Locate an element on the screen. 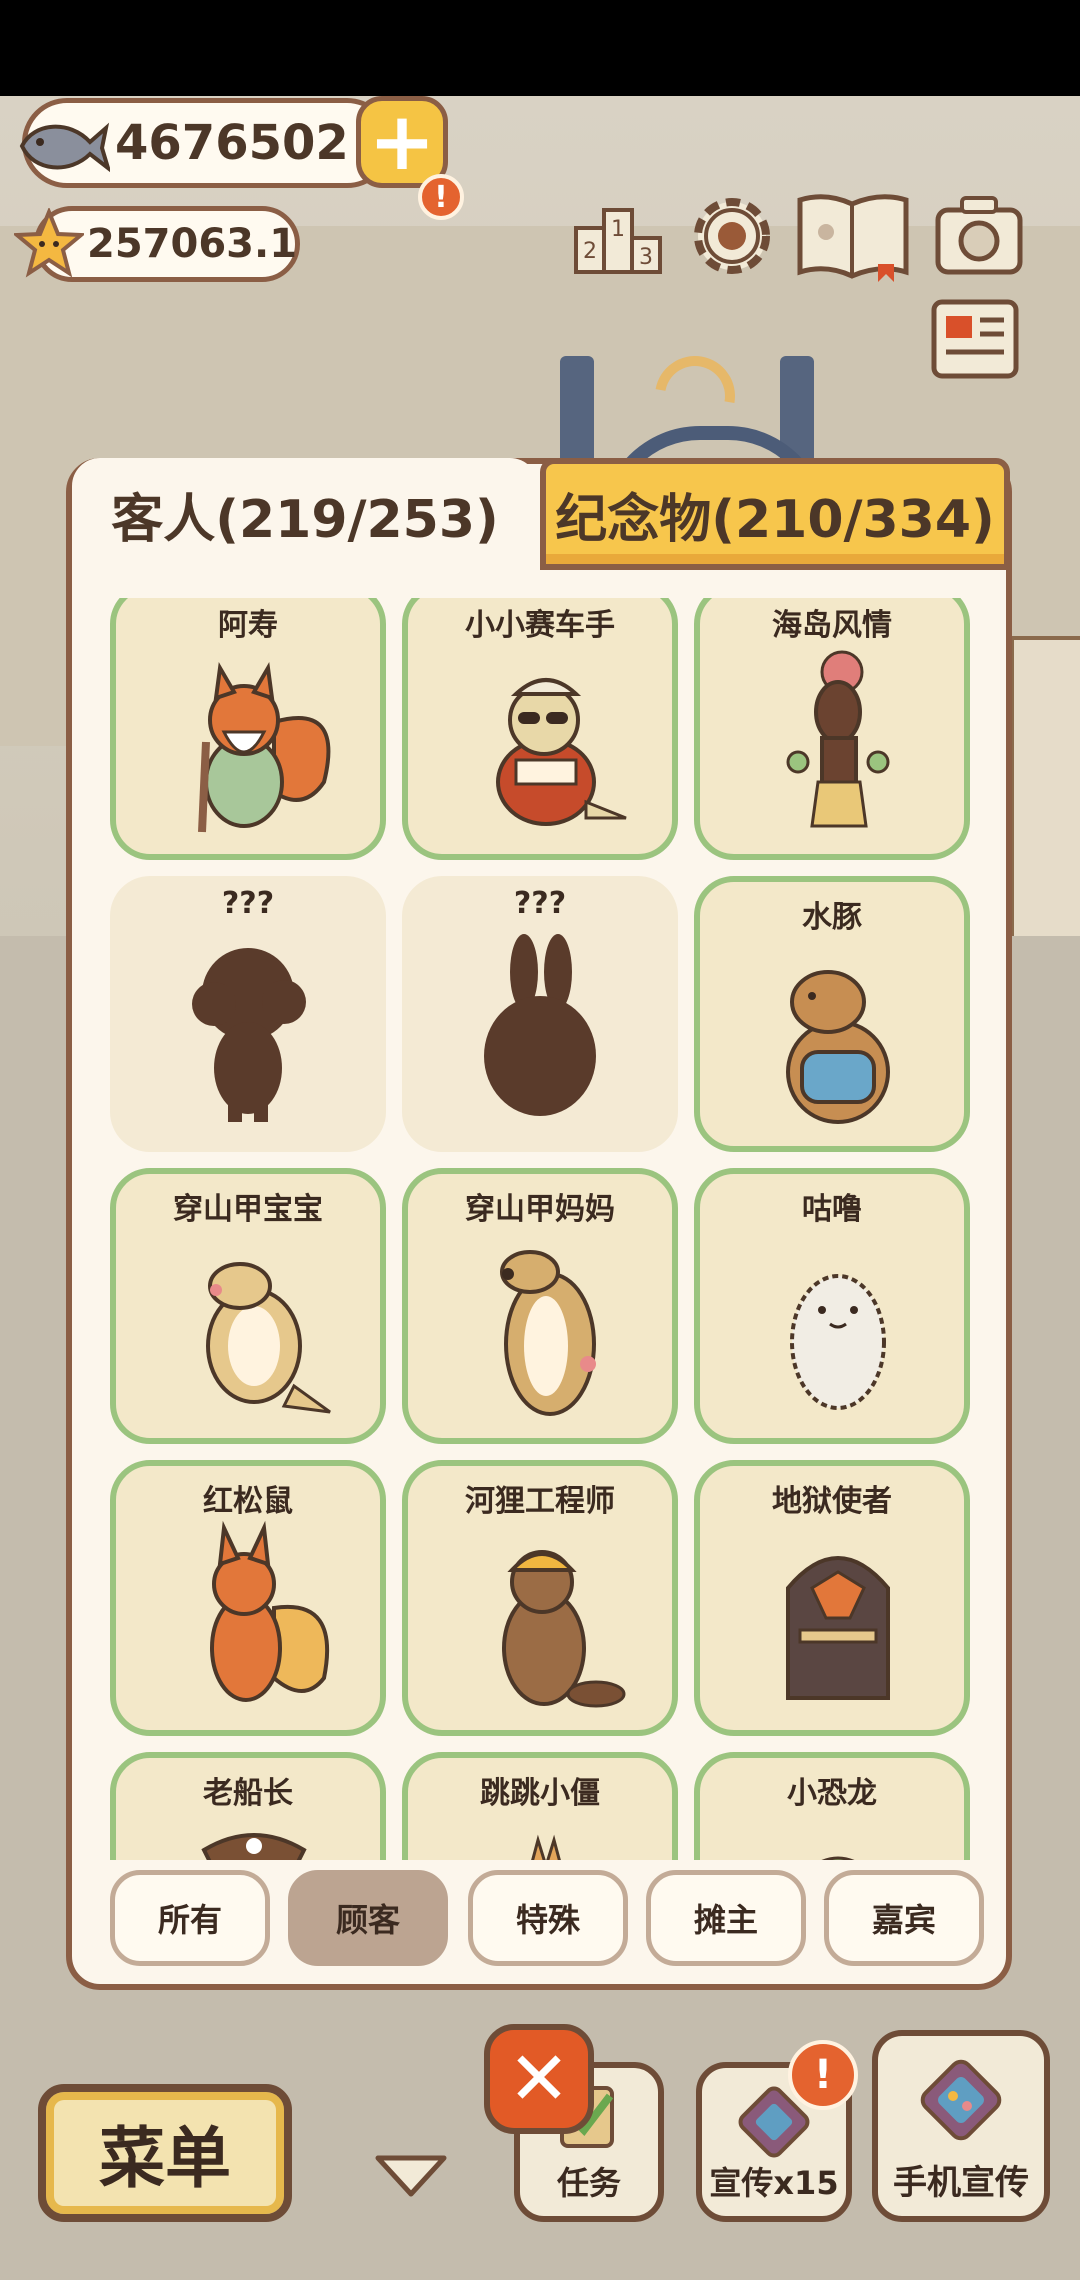  menu-label: 菜单 is located at coordinates (165, 2158).